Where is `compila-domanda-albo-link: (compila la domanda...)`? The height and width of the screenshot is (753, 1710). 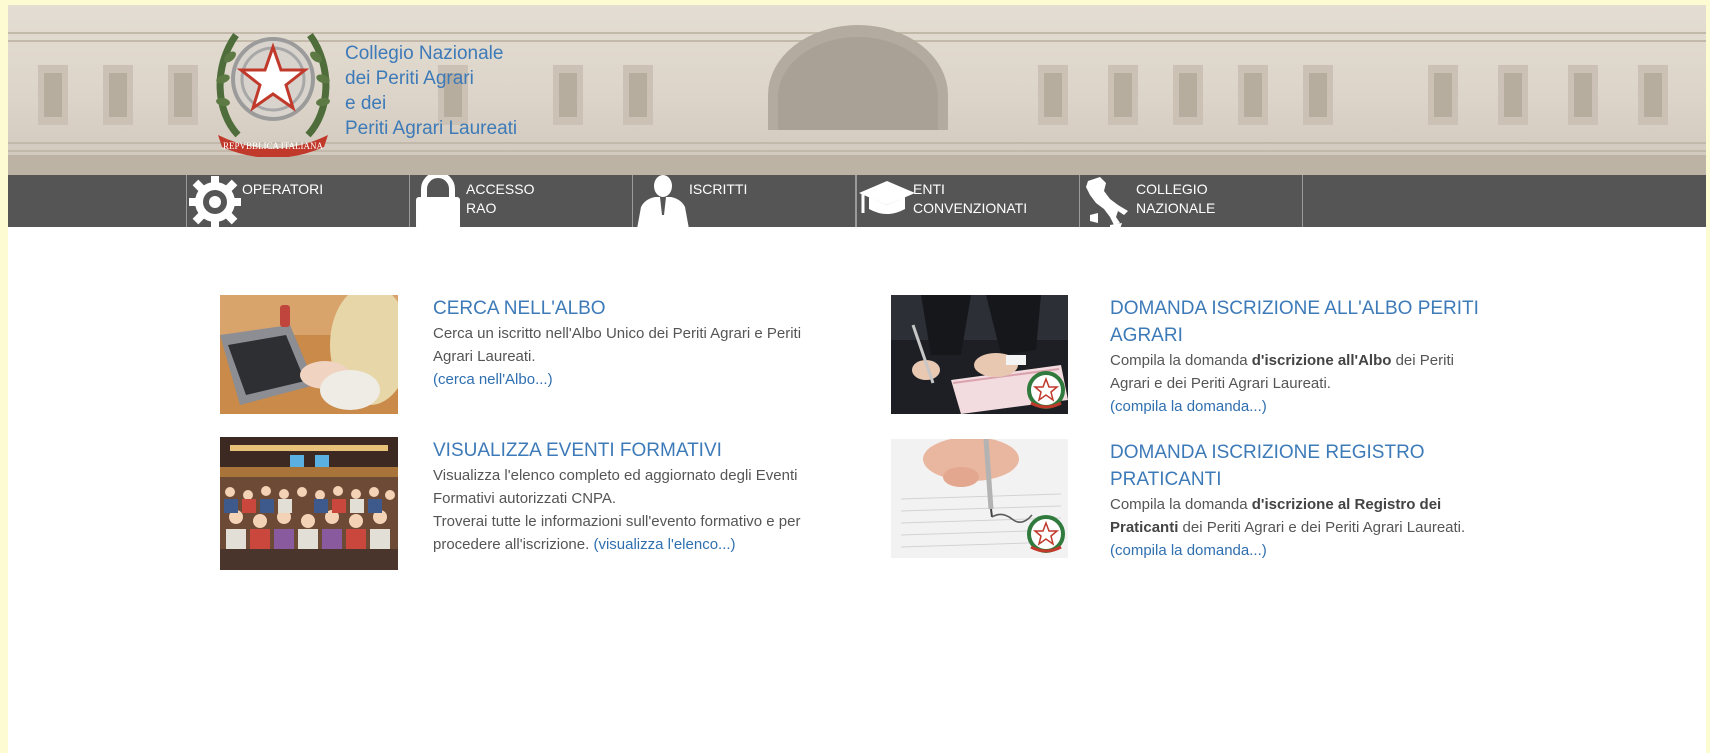 compila-domanda-albo-link: (compila la domanda...) is located at coordinates (1188, 406).